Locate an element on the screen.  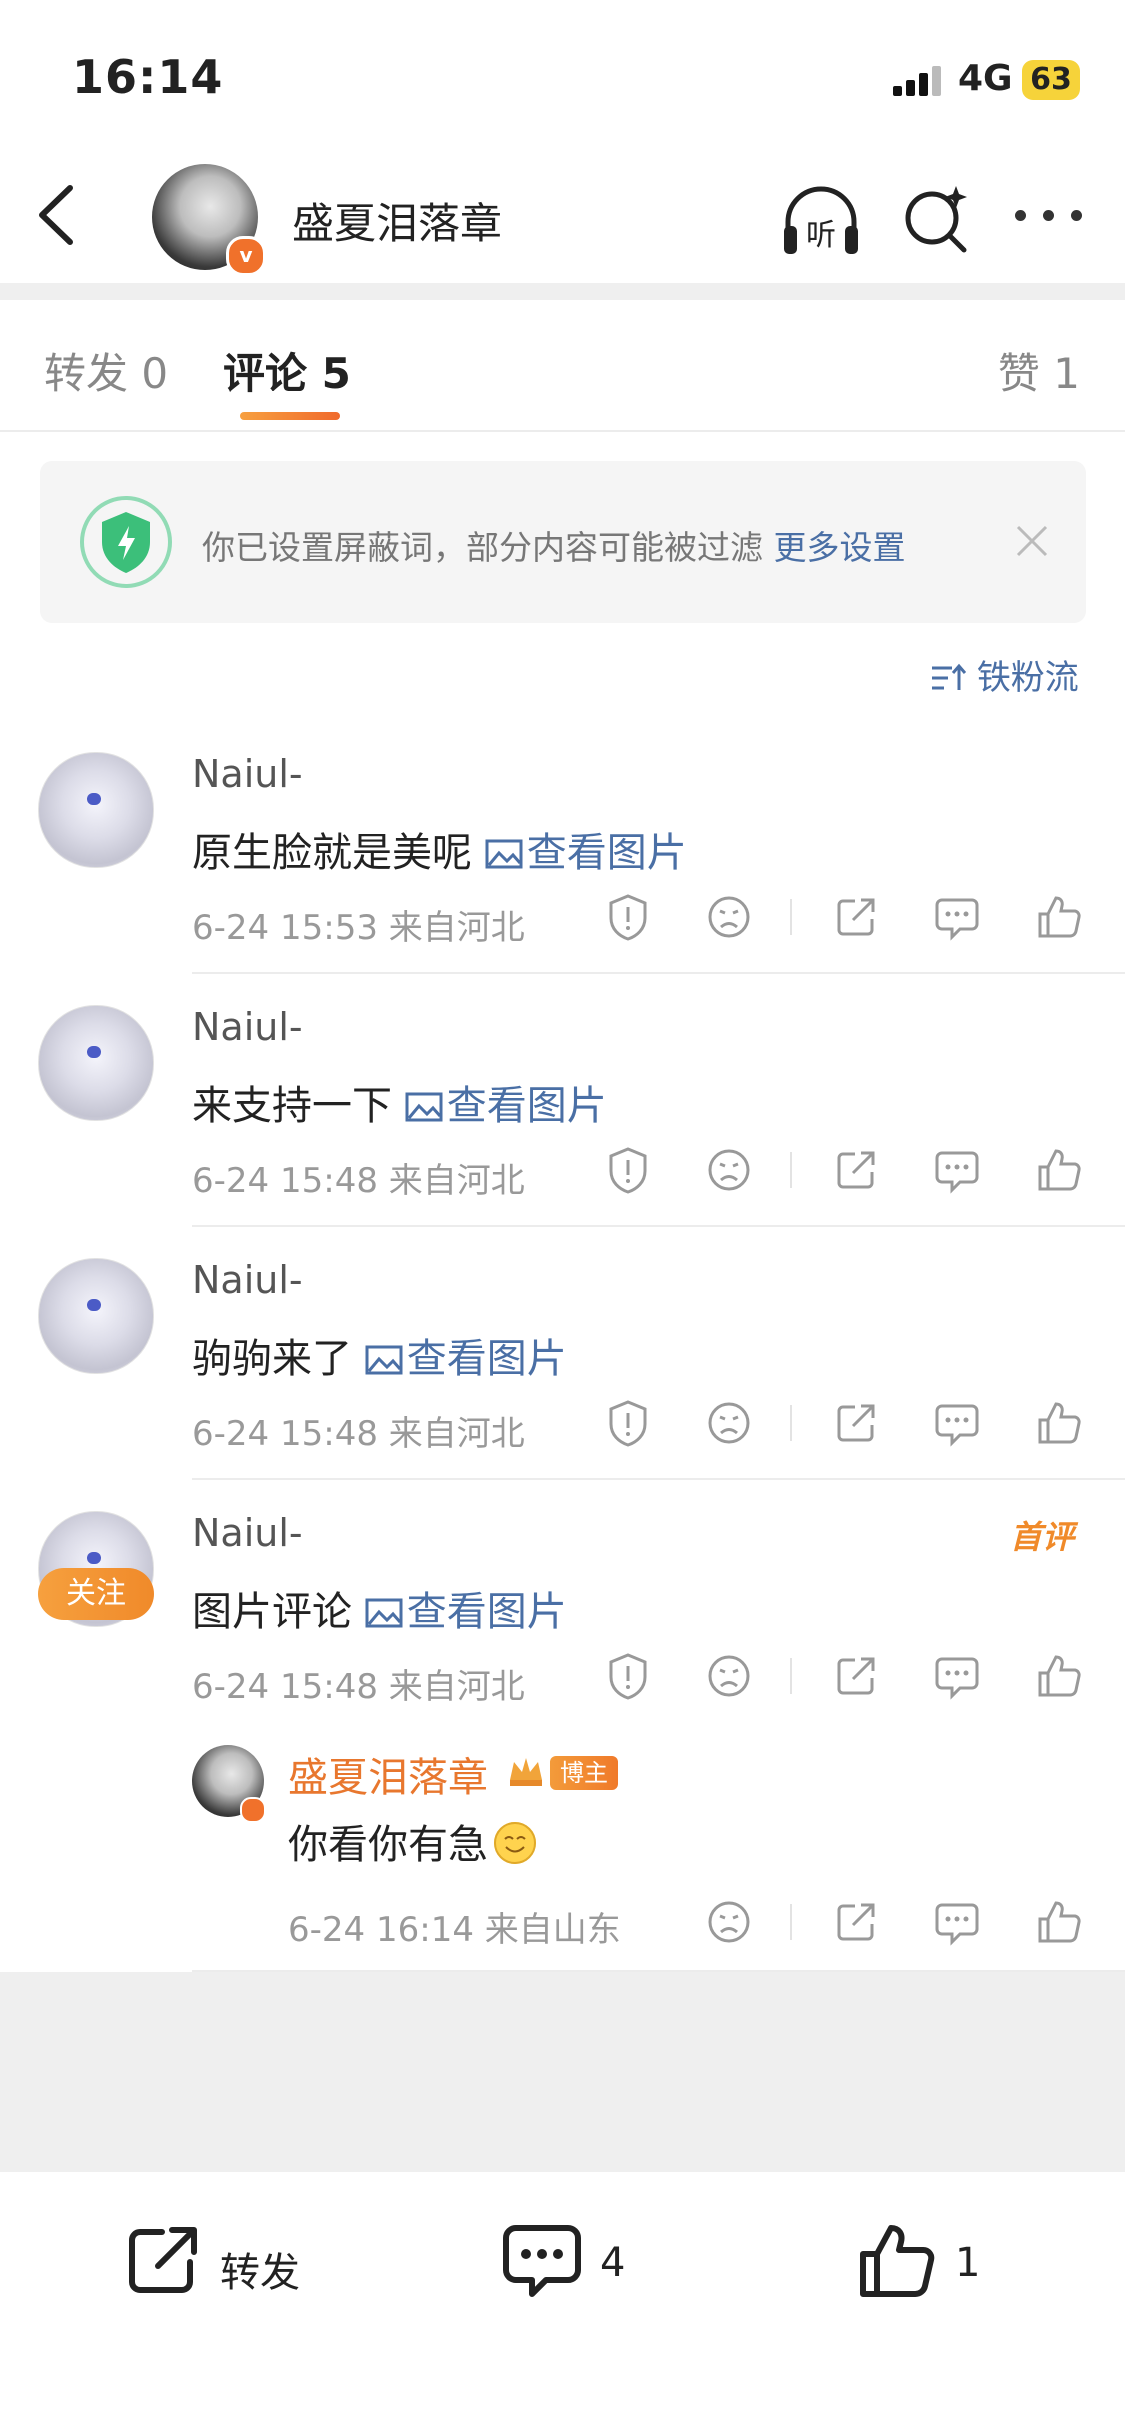
more-settings-link: 更多设置 is located at coordinates (840, 547).